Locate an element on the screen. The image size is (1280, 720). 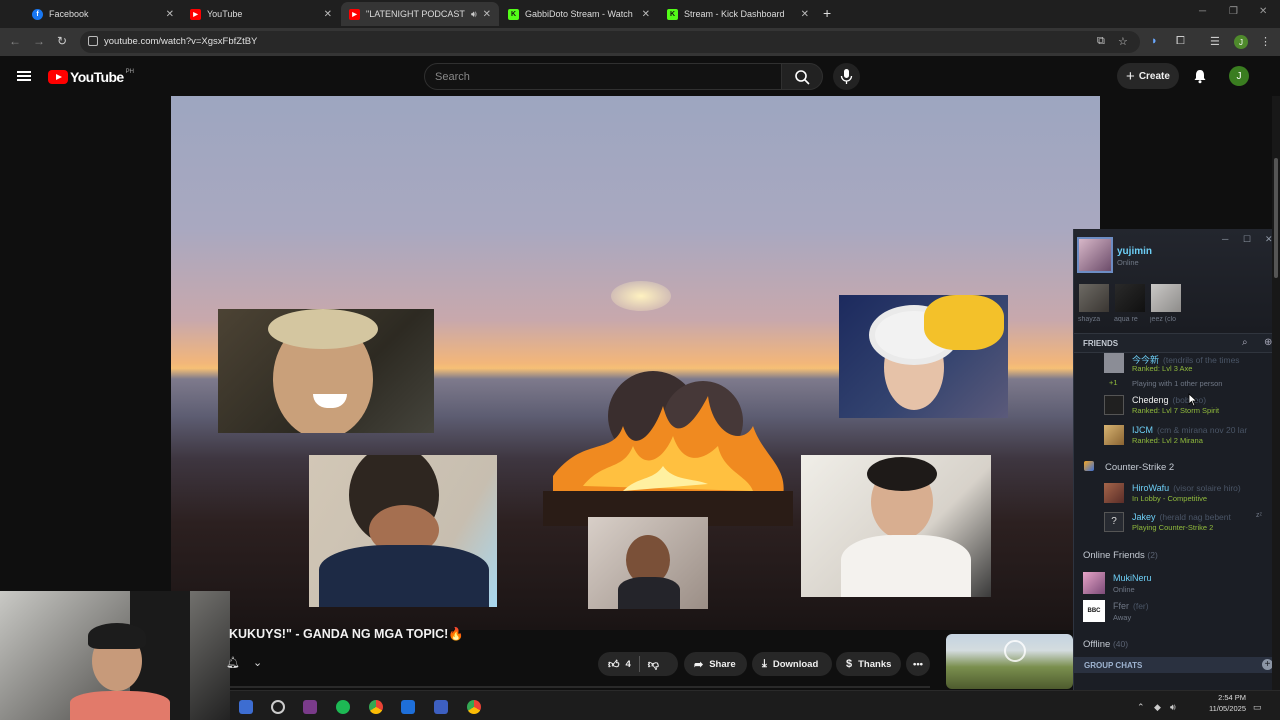
volume-icon: 🔊︎ is located at coordinates (1173, 707).